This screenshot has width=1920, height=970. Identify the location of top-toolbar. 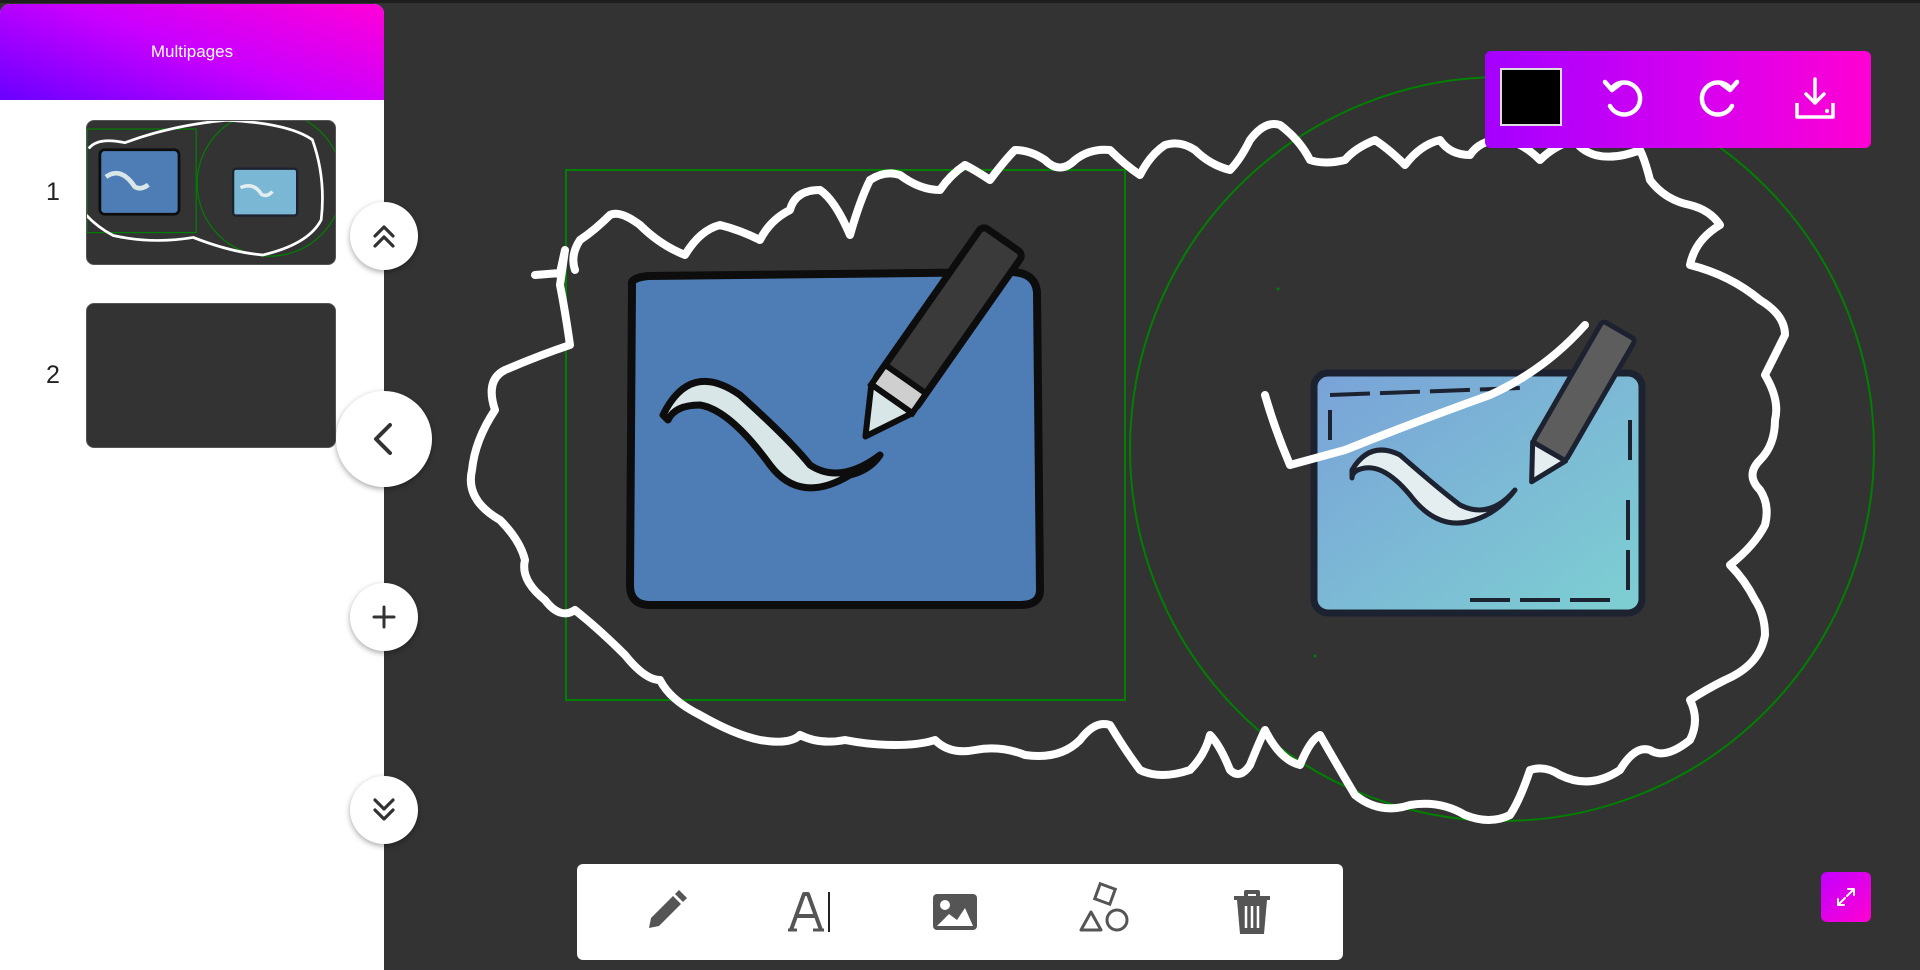
(1678, 99).